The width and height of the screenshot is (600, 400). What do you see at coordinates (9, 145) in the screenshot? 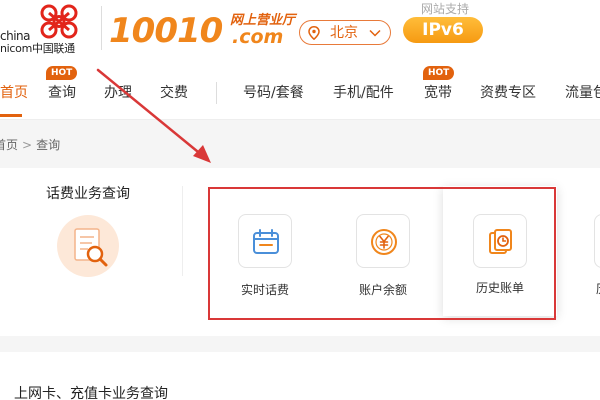
I see `breadcrumb-home: 首页` at bounding box center [9, 145].